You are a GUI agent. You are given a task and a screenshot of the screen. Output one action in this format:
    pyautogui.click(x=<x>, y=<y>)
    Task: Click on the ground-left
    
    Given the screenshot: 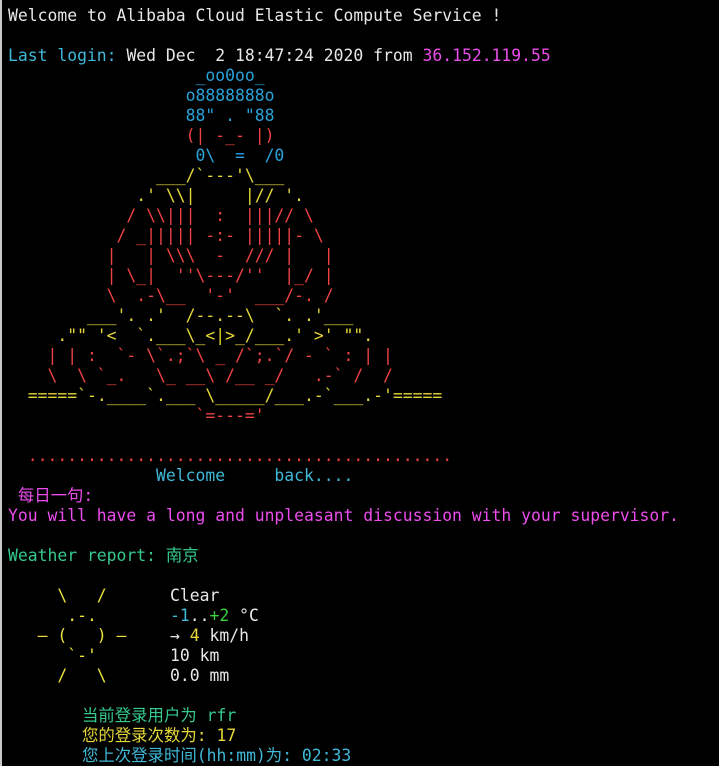 What is the action you would take?
    pyautogui.click(x=18, y=395)
    